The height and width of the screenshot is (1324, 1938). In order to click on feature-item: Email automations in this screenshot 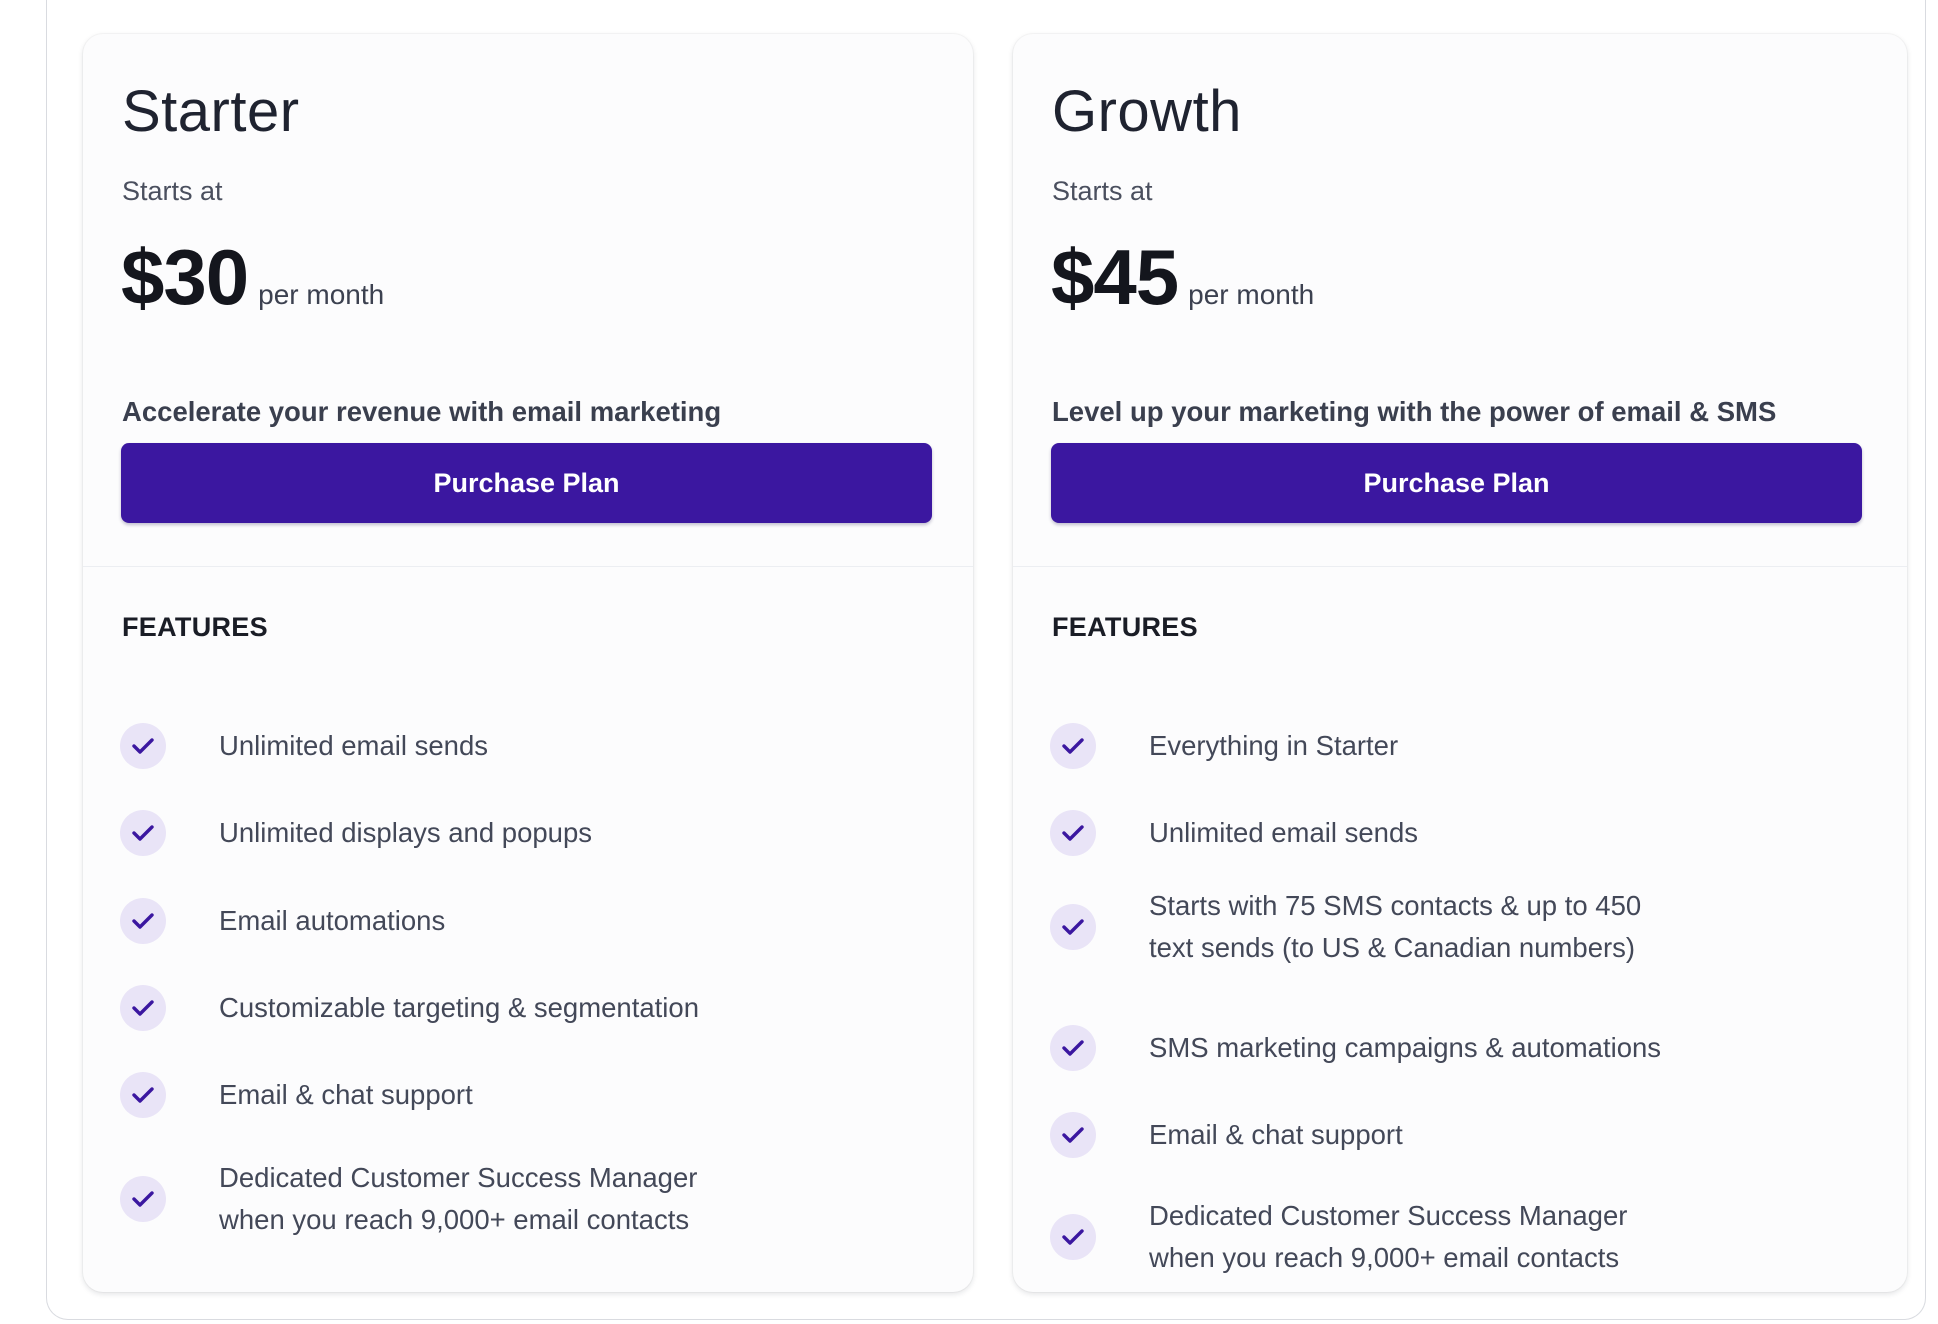, I will do `click(282, 921)`.